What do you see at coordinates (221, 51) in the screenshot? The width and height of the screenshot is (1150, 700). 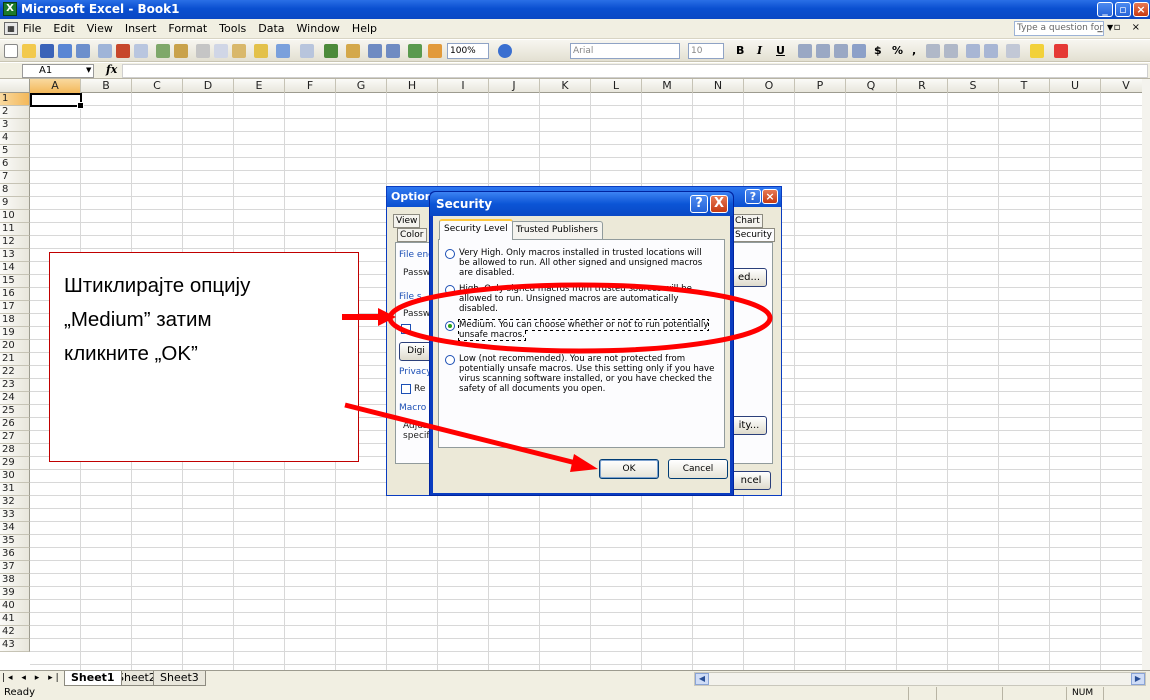 I see `copy-icon` at bounding box center [221, 51].